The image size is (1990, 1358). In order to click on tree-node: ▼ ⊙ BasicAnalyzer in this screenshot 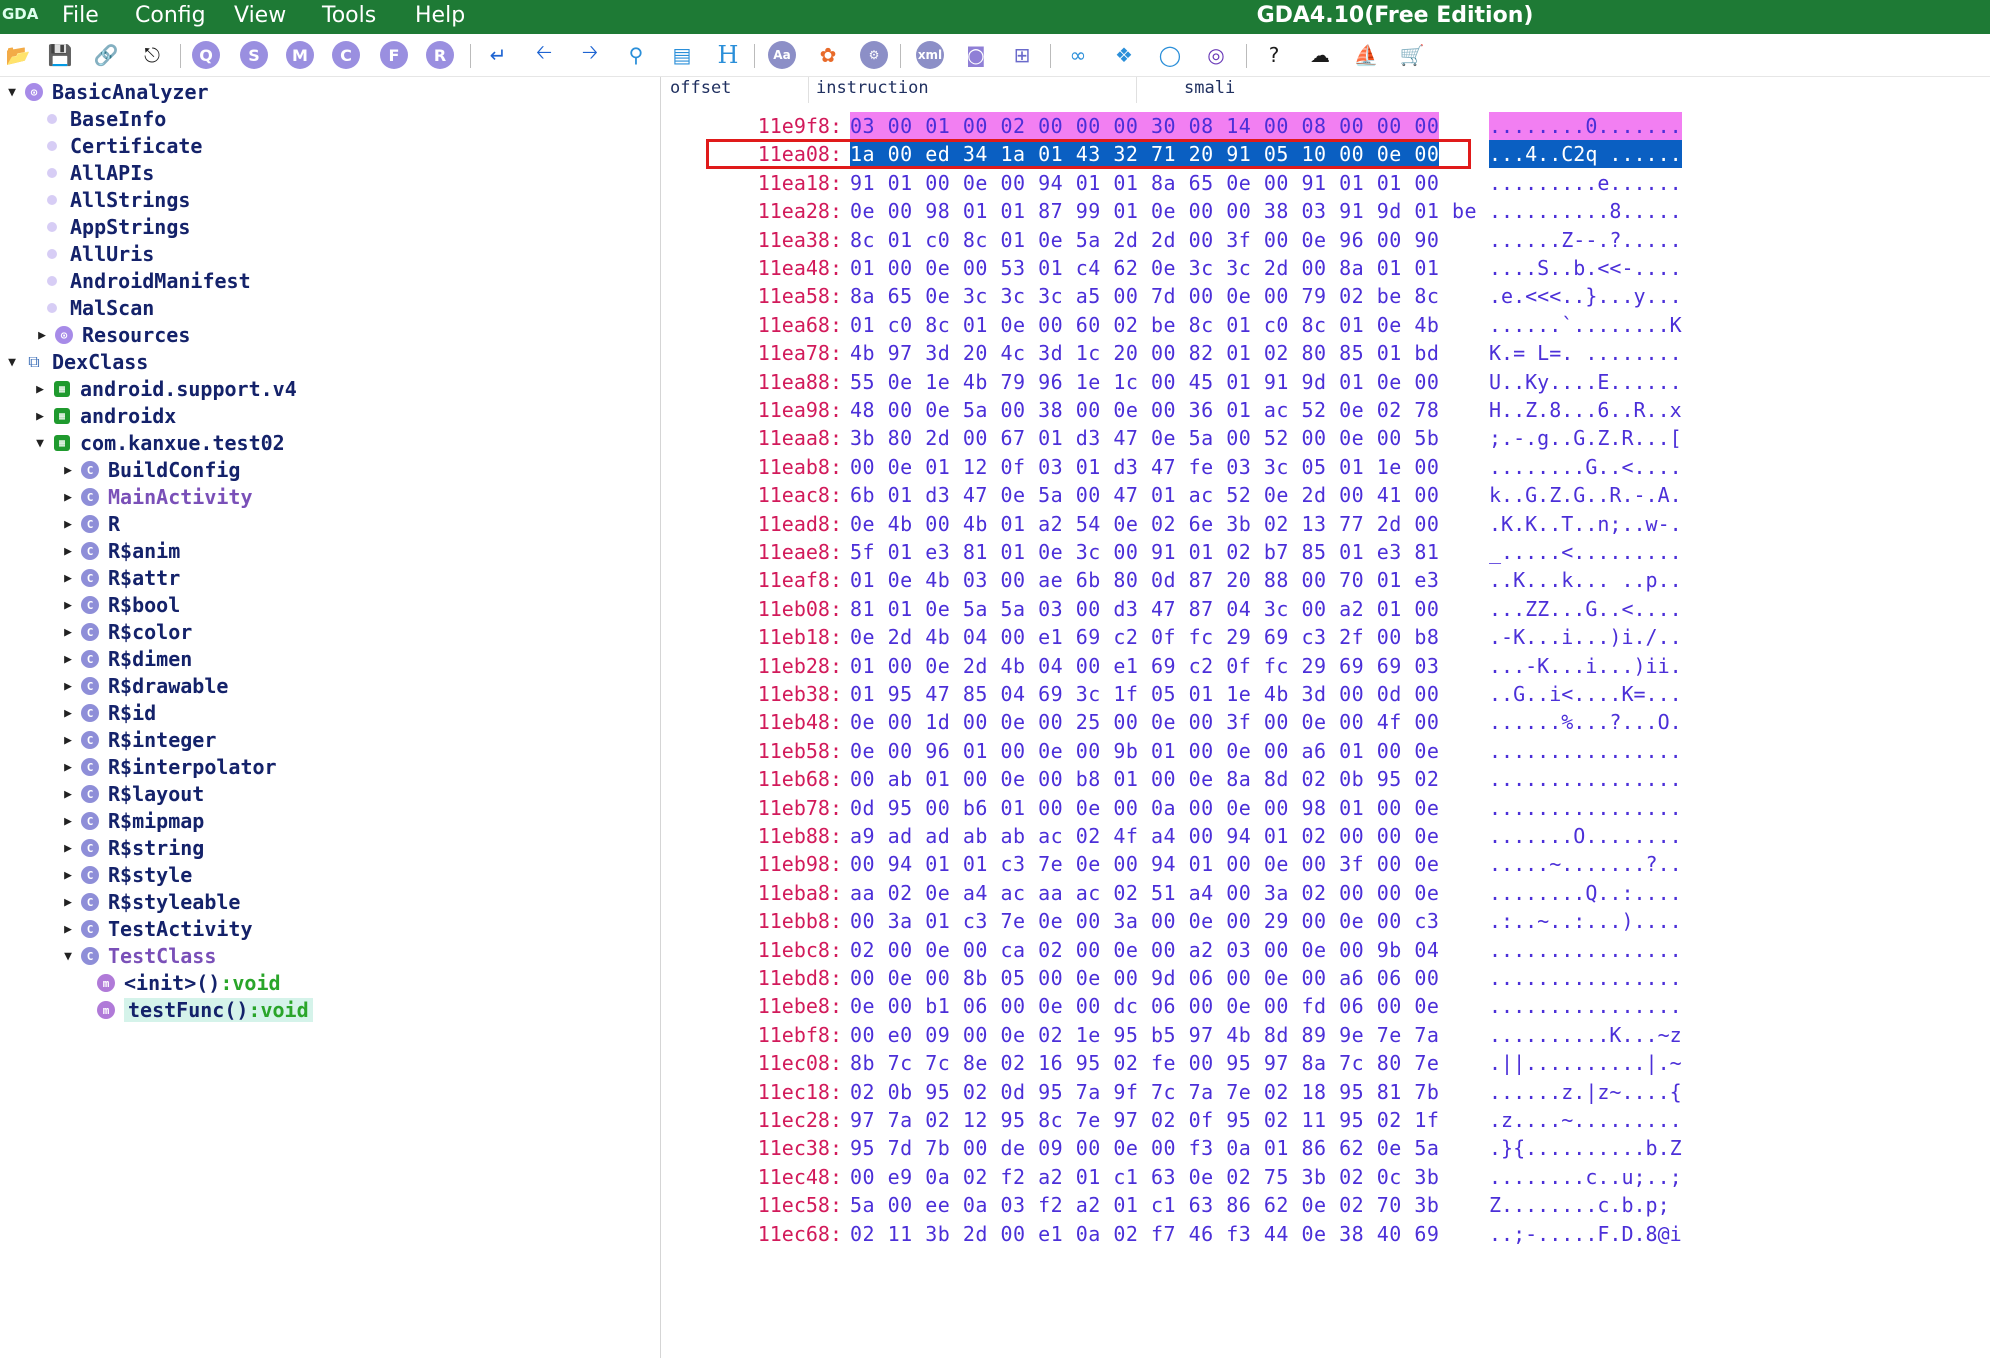, I will do `click(106, 92)`.